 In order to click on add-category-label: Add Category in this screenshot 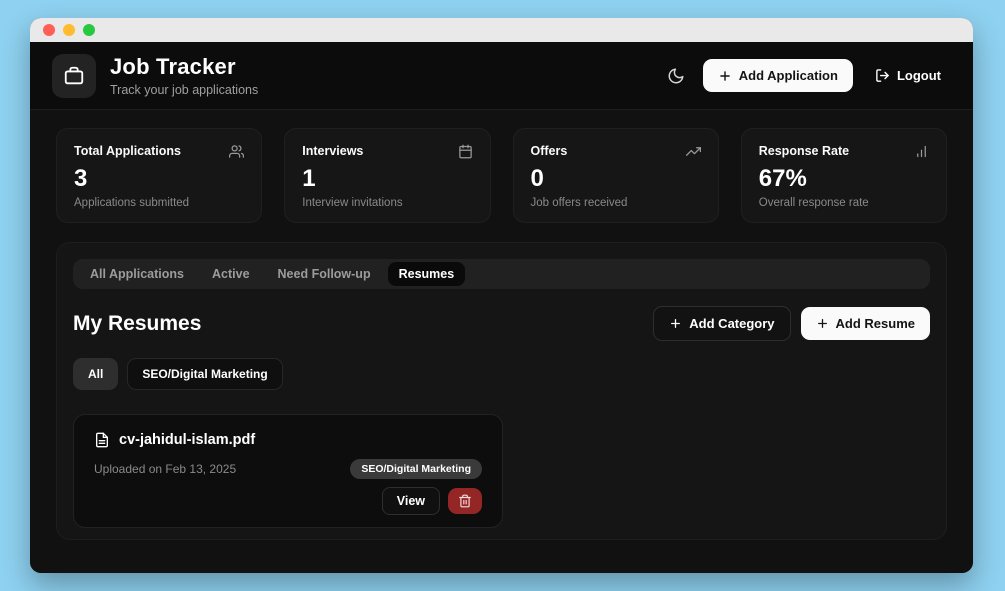, I will do `click(732, 323)`.